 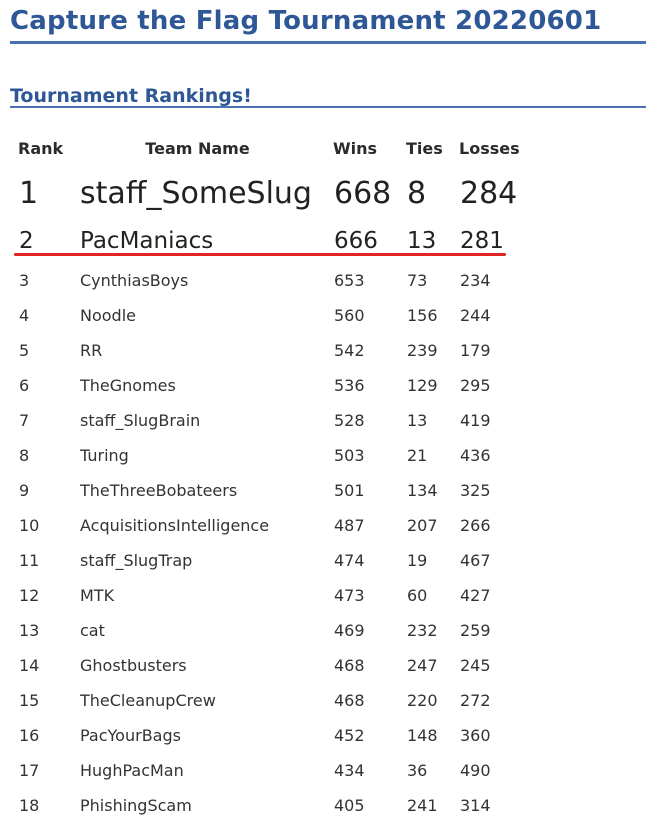 What do you see at coordinates (148, 700) in the screenshot?
I see `cell-team-name: TheCleanupCrew` at bounding box center [148, 700].